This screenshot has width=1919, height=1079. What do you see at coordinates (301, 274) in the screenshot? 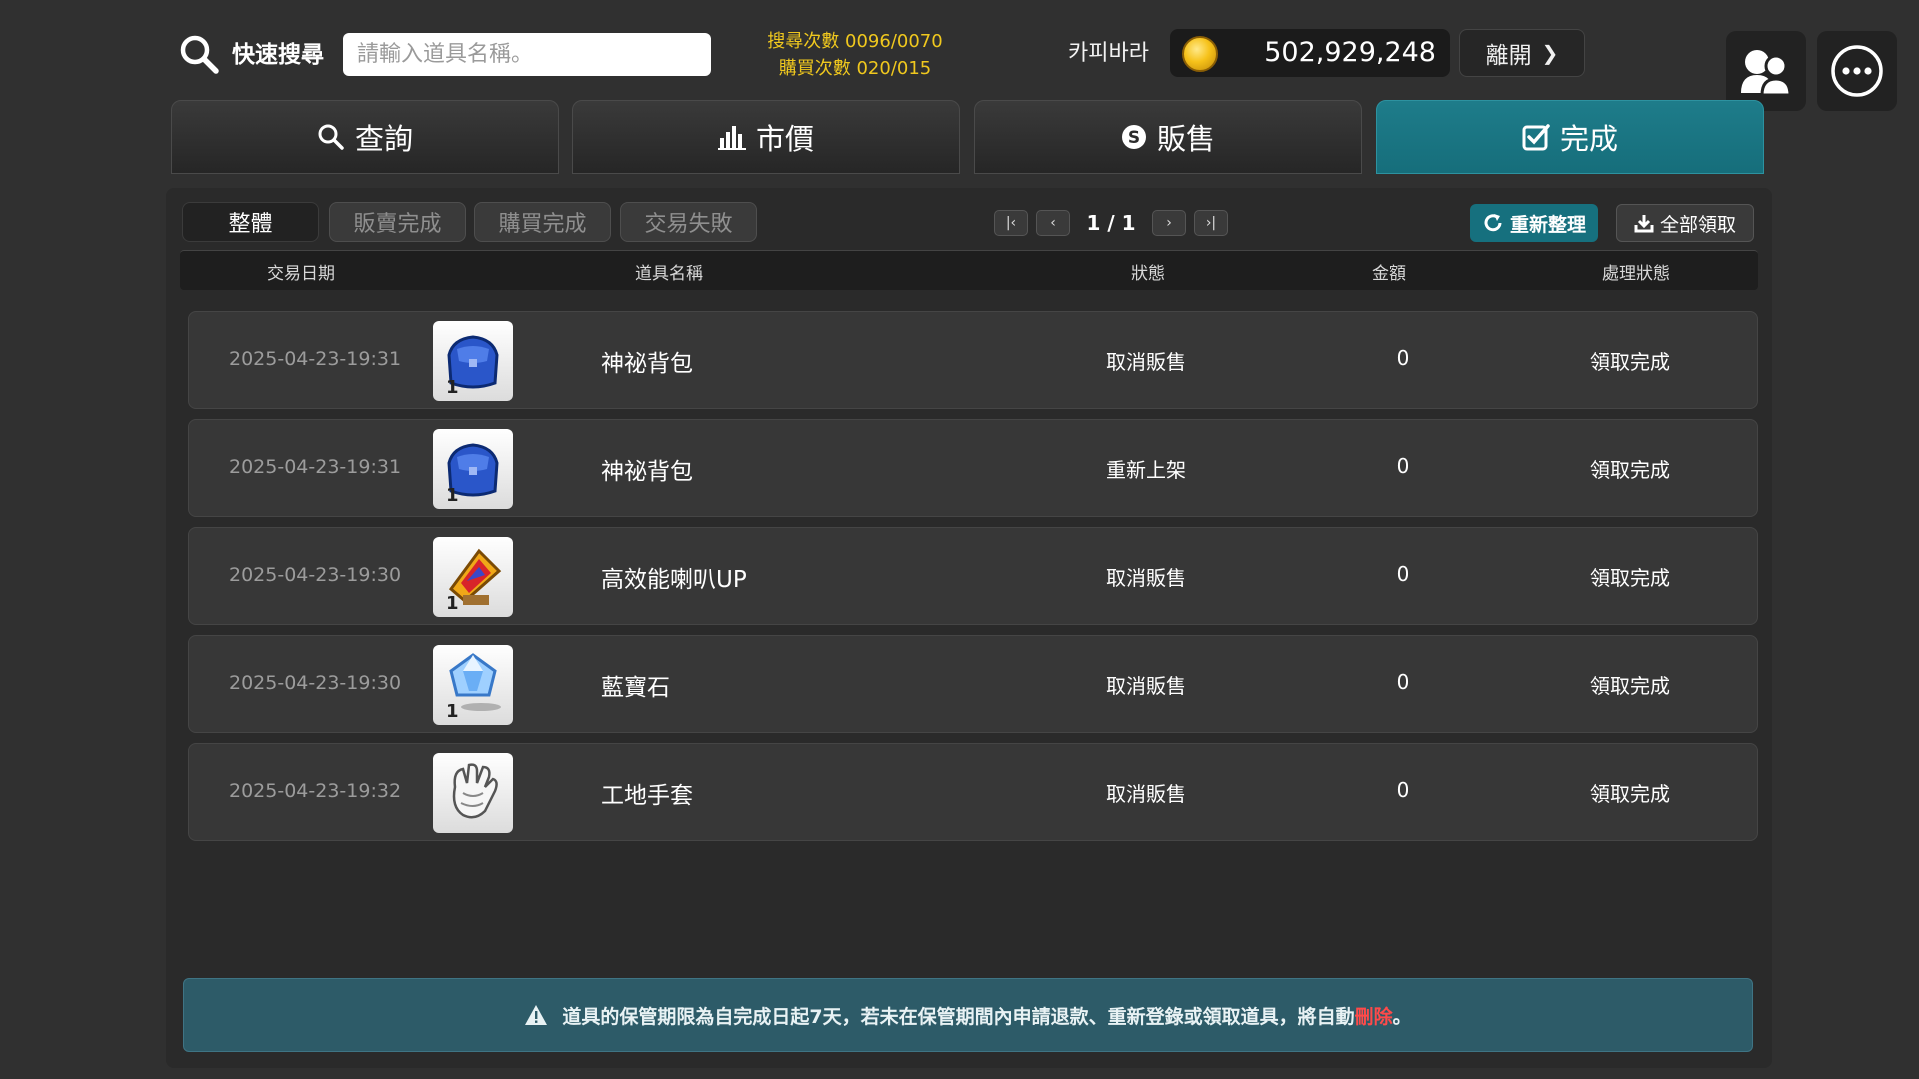
I see `column-header-date: 交易日期` at bounding box center [301, 274].